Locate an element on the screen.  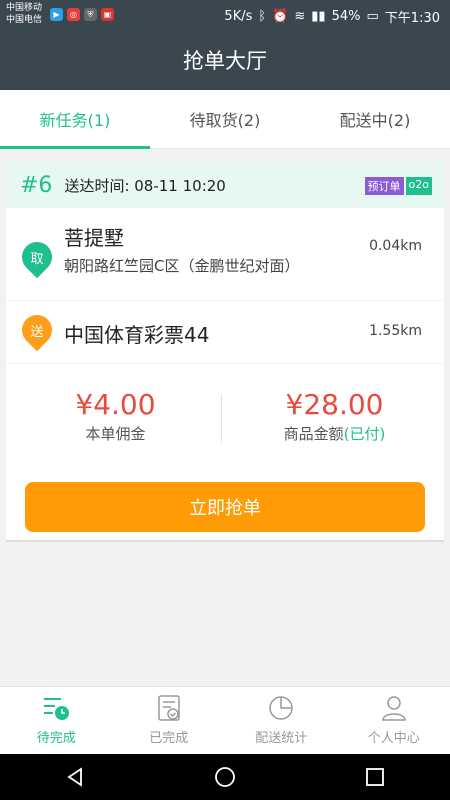
status-right: 5K/s ᛒ ⏰ ≋ ▮▮ 54% ▭ 下午1:30 is located at coordinates (332, 16).